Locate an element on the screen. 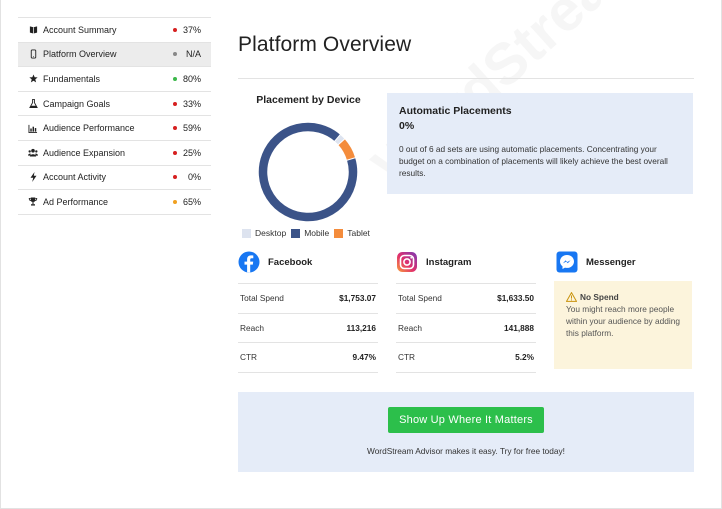 The height and width of the screenshot is (509, 722). users-icon is located at coordinates (33, 153).